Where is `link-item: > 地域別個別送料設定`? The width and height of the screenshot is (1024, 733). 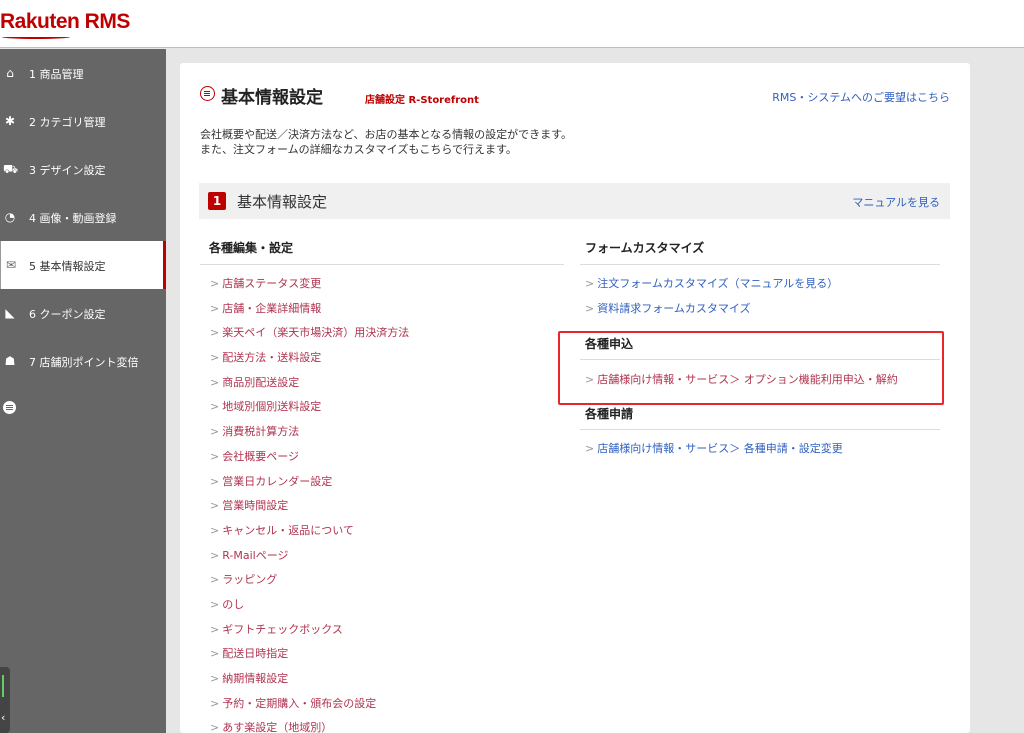 link-item: > 地域別個別送料設定 is located at coordinates (309, 410).